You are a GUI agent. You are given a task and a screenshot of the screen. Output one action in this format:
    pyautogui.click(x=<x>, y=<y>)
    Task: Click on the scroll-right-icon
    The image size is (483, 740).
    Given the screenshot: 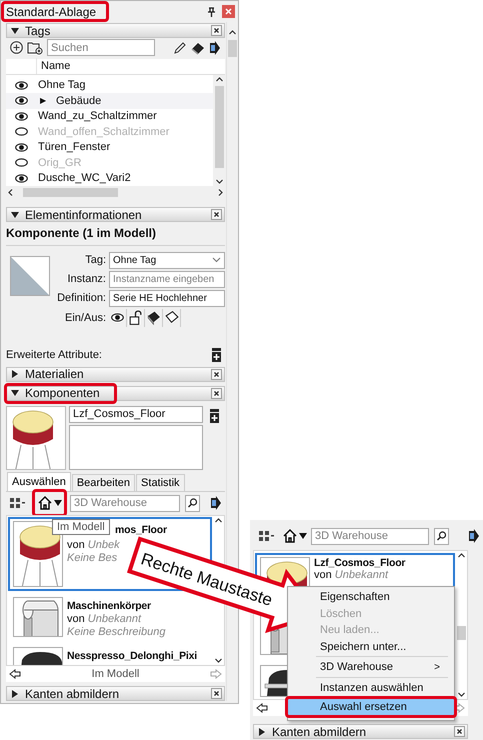 What is the action you would take?
    pyautogui.click(x=220, y=193)
    